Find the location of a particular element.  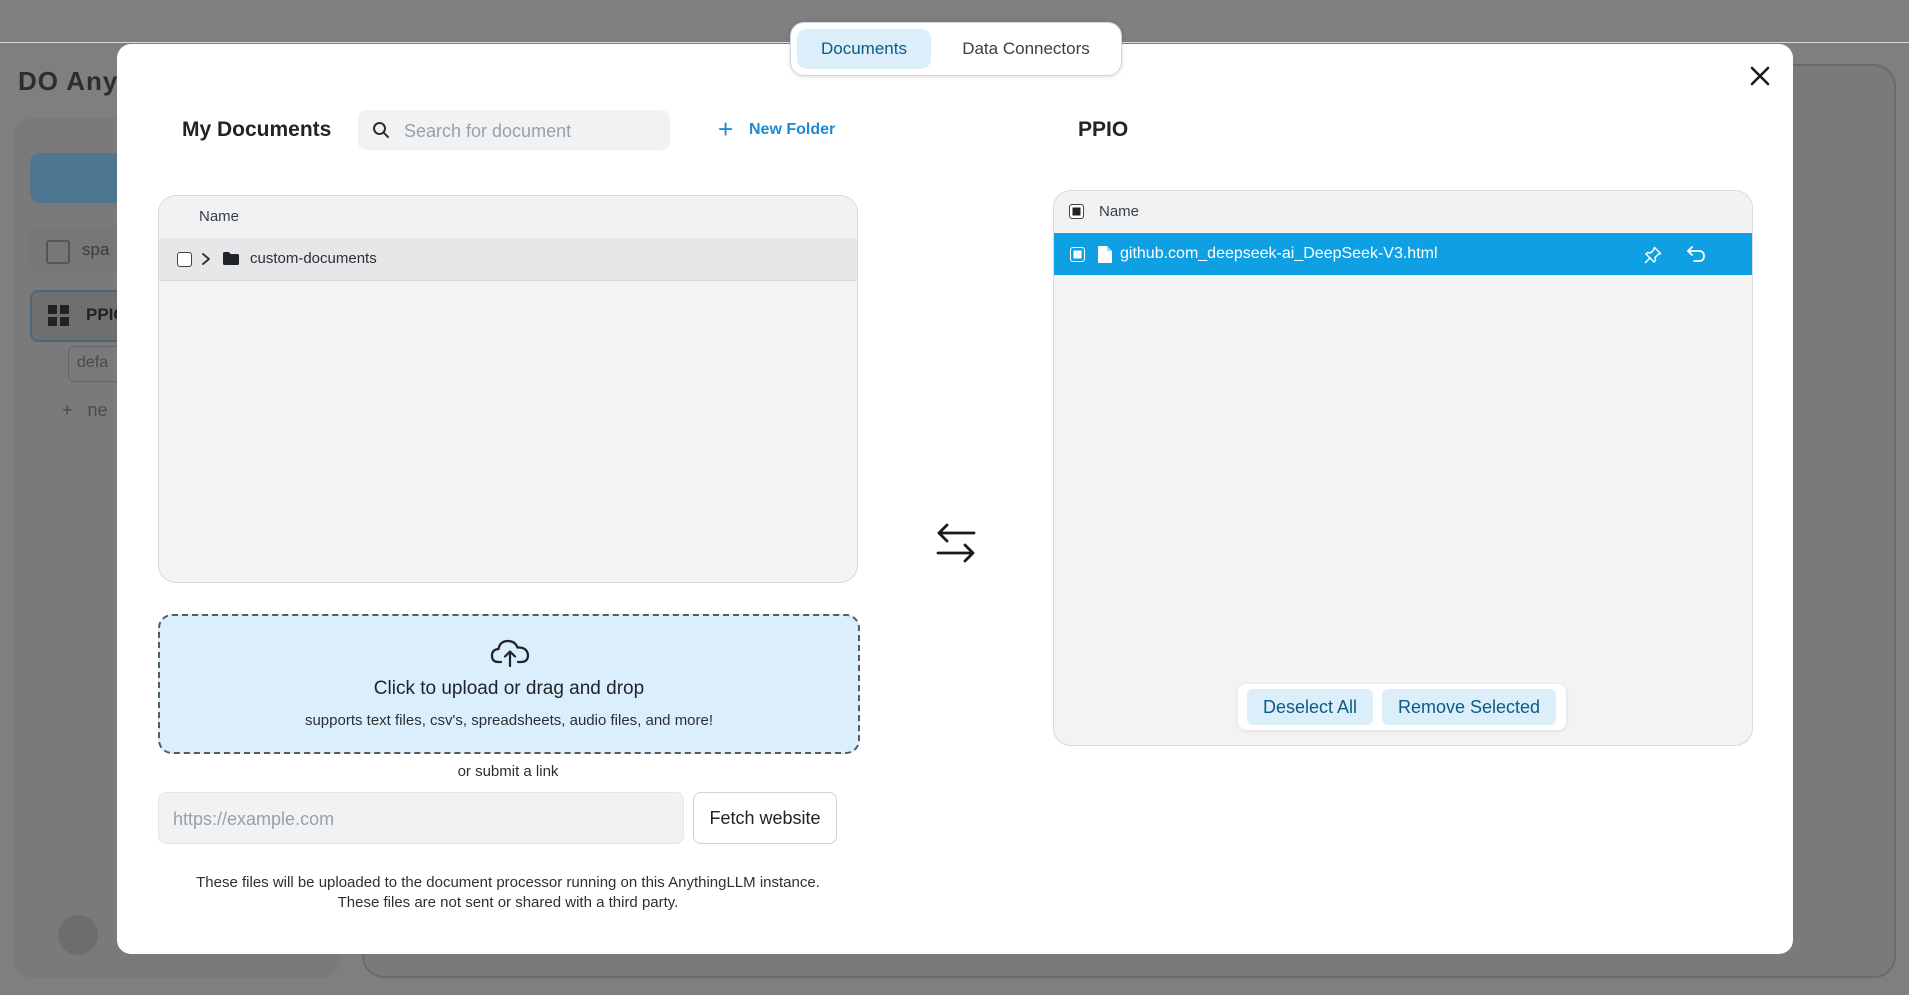

plus-icon: + is located at coordinates (726, 129).